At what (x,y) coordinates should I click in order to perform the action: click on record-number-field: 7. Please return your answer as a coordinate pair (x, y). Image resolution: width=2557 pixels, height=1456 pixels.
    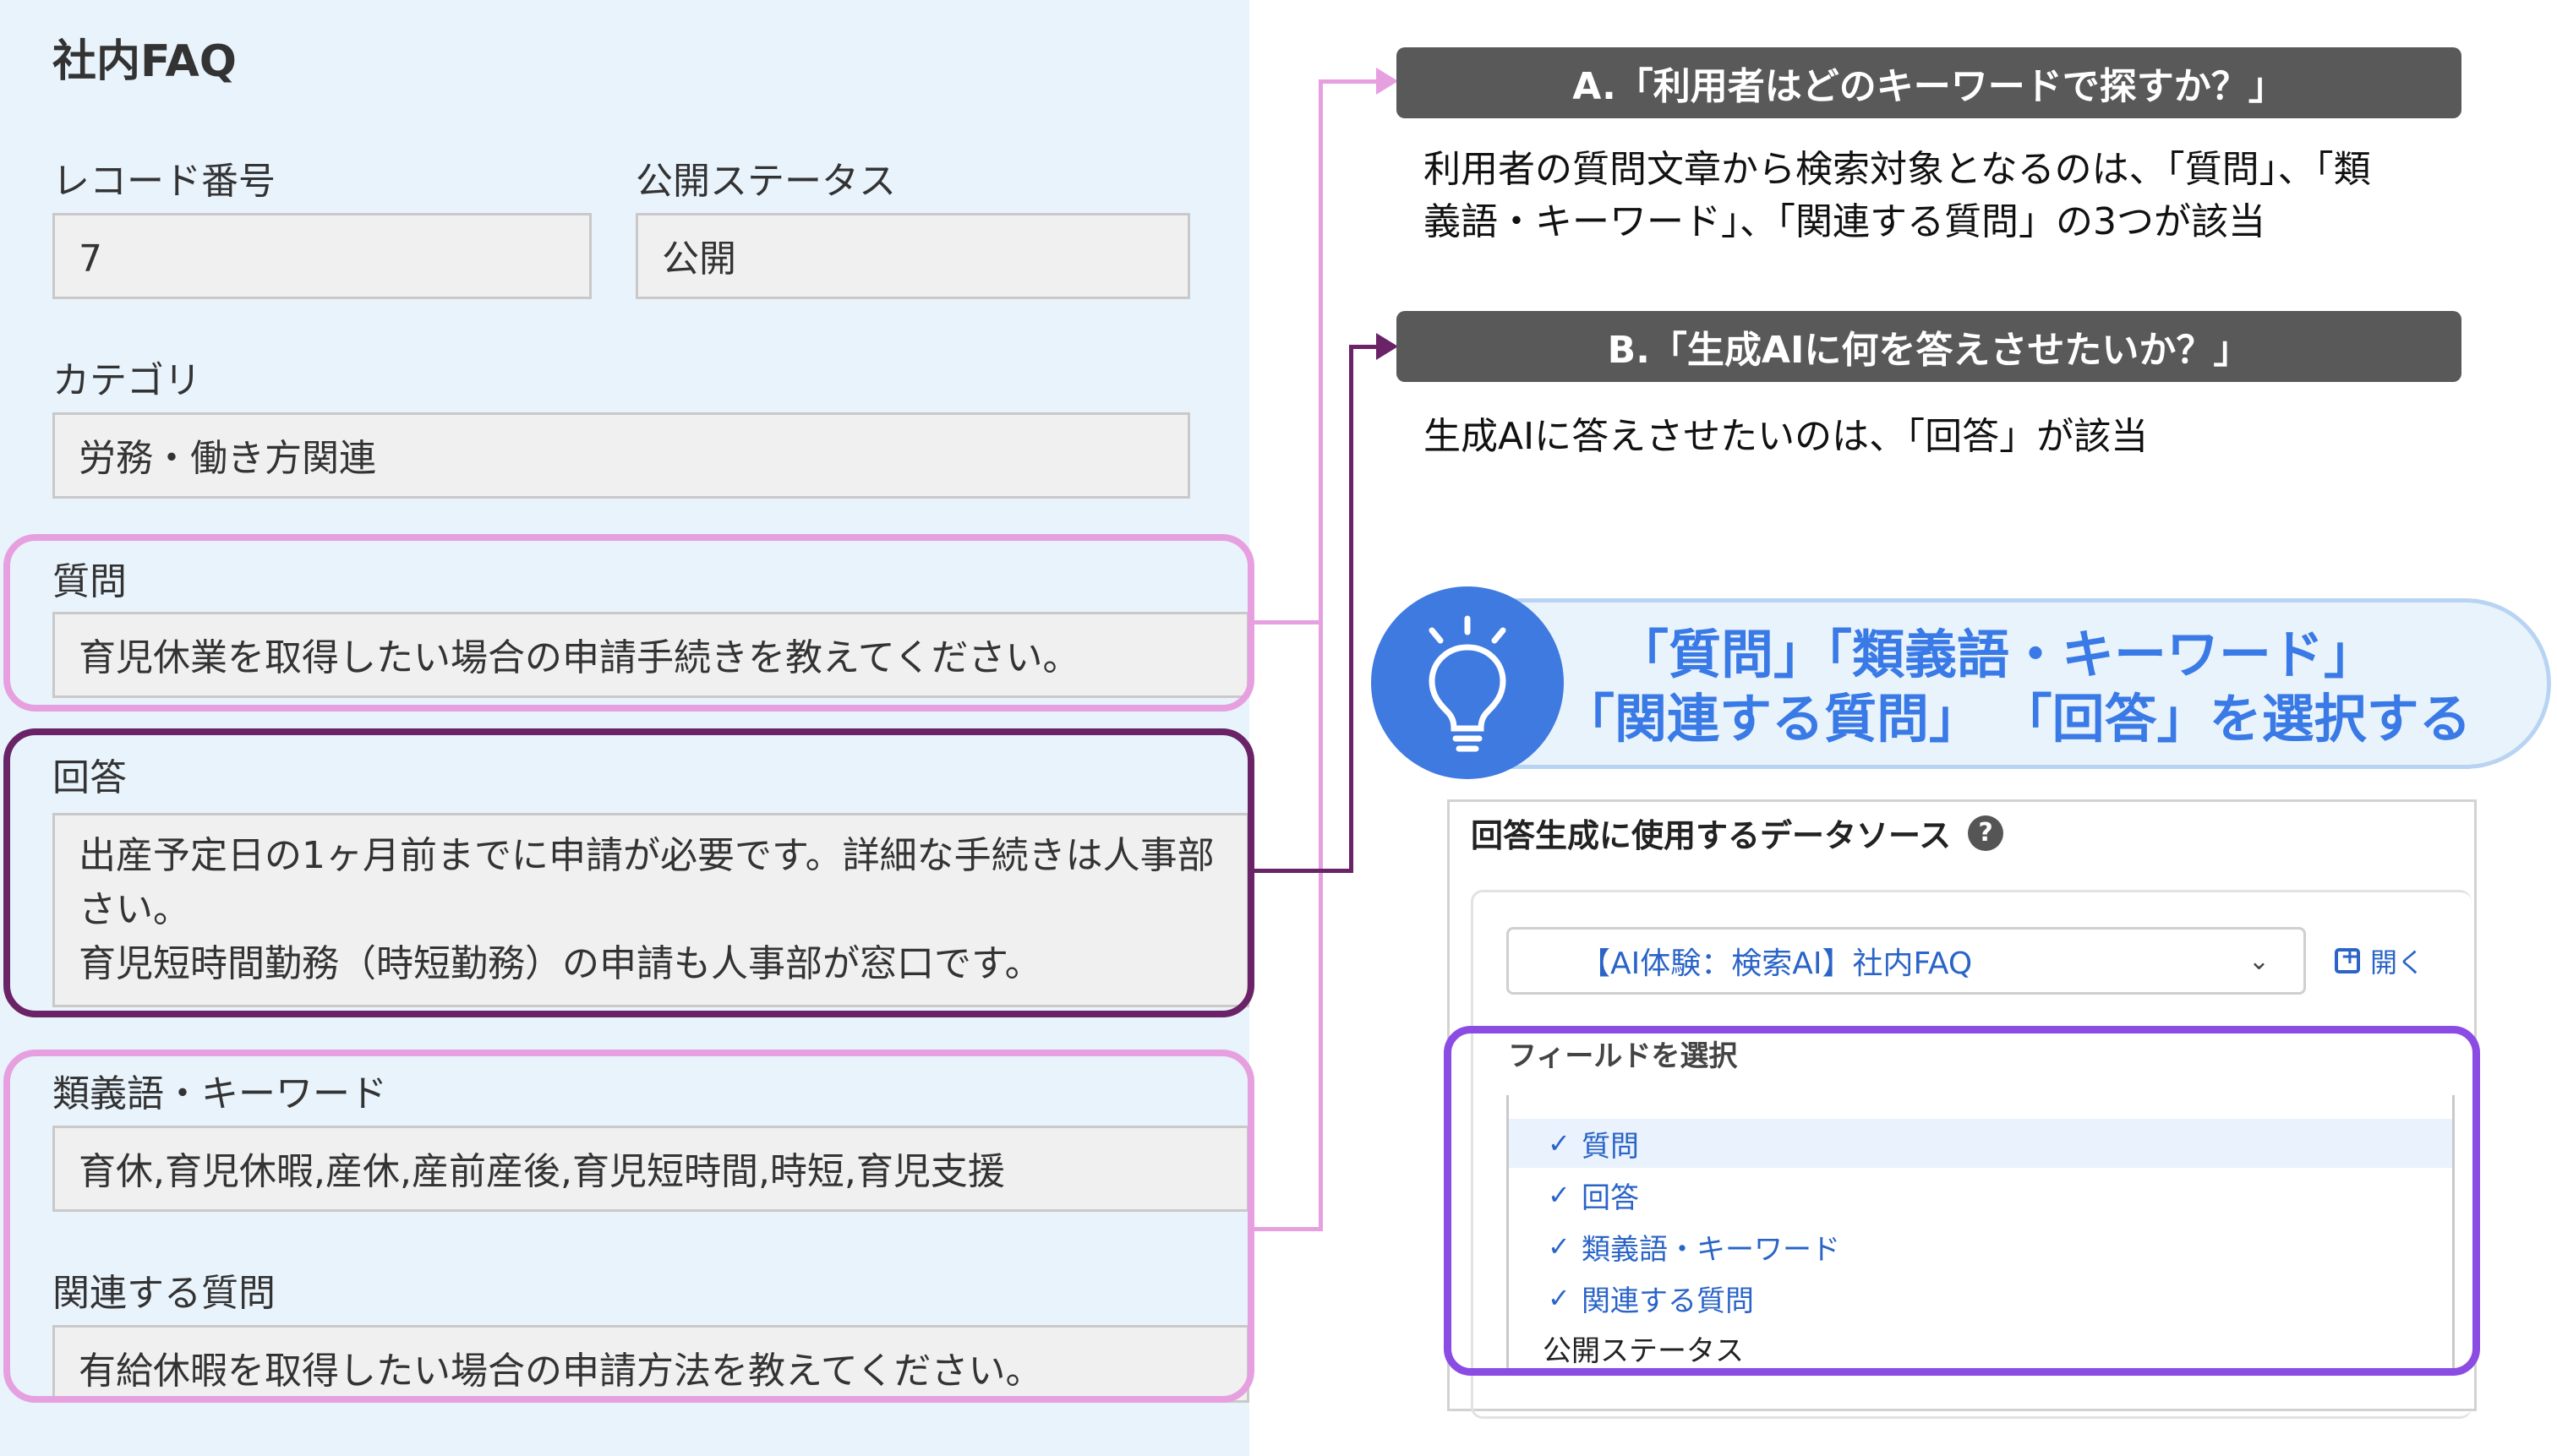
    Looking at the image, I should click on (322, 256).